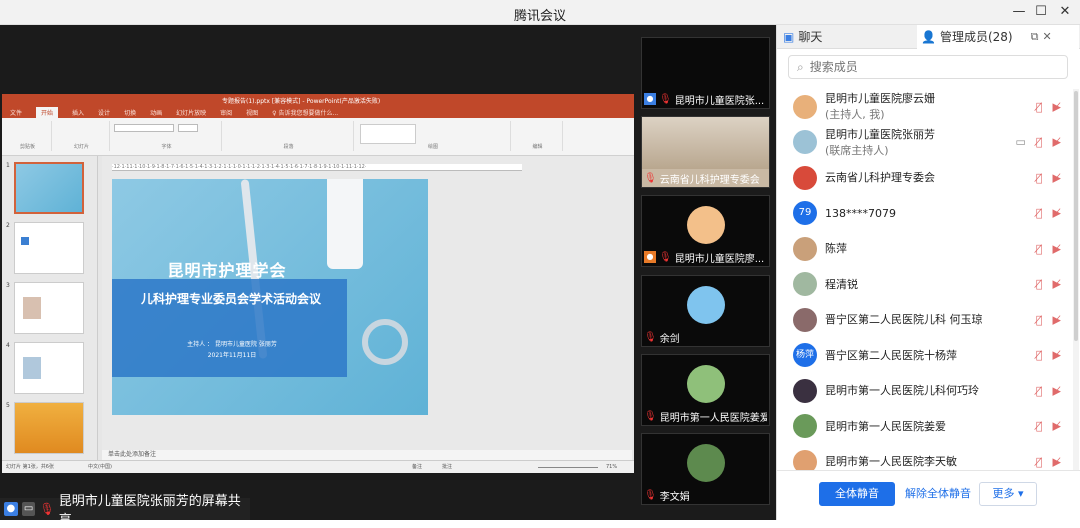  Describe the element at coordinates (16, 112) in the screenshot. I see `ppt-tab: 文件` at that location.